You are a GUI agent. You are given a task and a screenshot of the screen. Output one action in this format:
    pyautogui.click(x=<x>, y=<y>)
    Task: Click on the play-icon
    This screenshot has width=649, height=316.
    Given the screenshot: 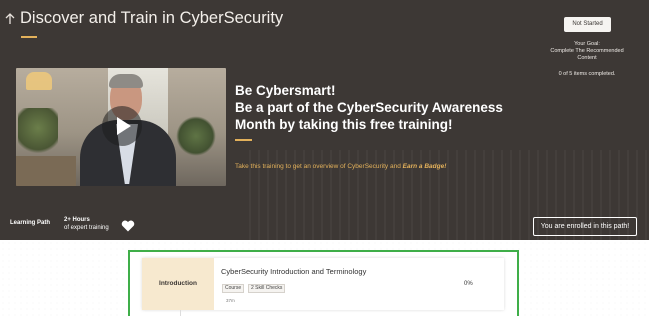 What is the action you would take?
    pyautogui.click(x=124, y=126)
    